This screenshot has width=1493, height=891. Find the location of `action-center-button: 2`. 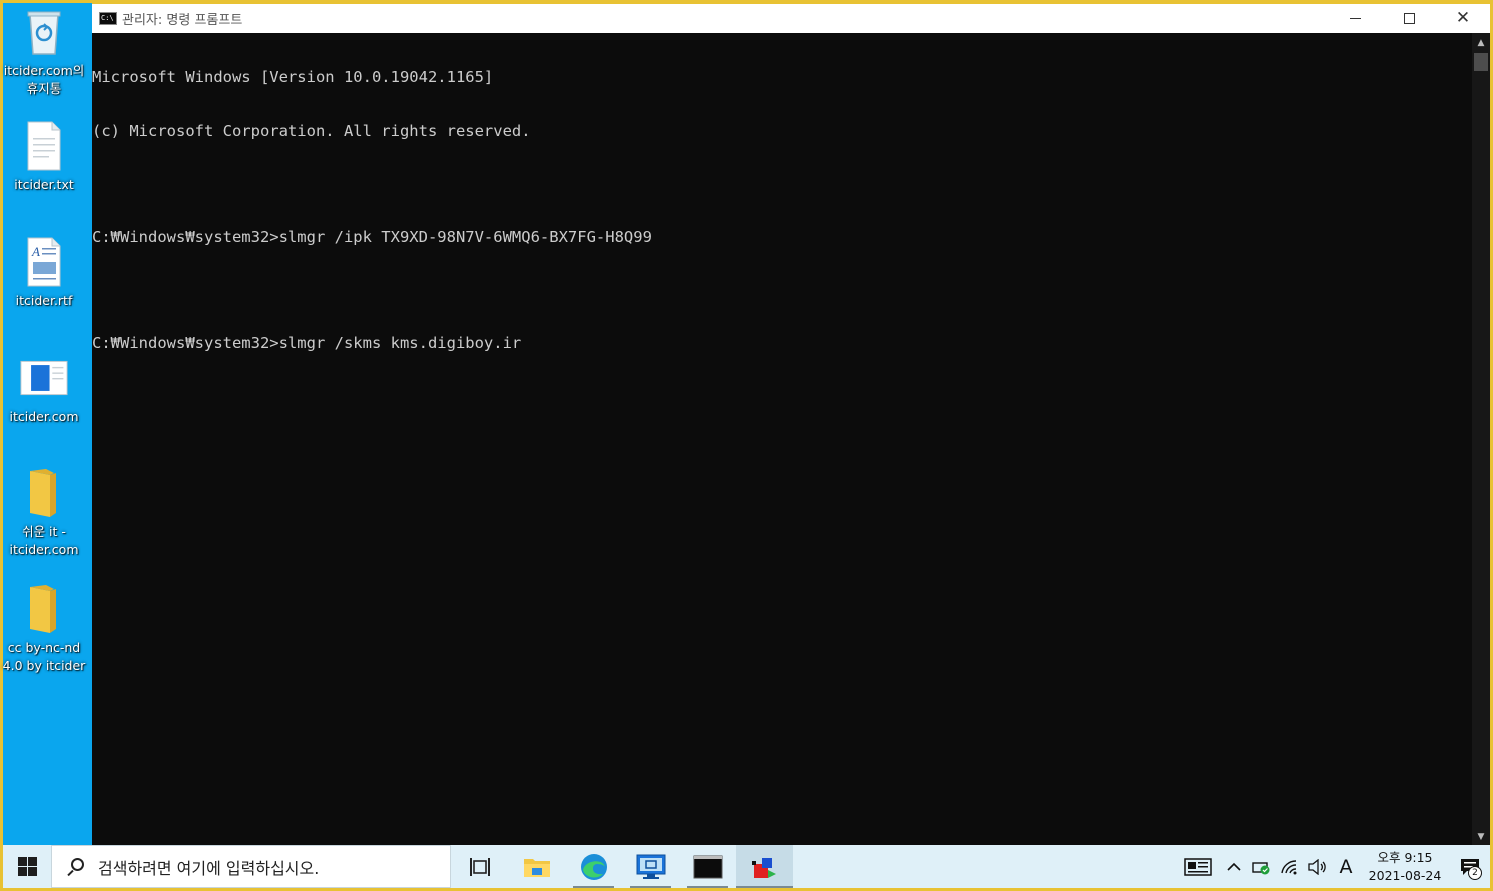

action-center-button: 2 is located at coordinates (1470, 866).